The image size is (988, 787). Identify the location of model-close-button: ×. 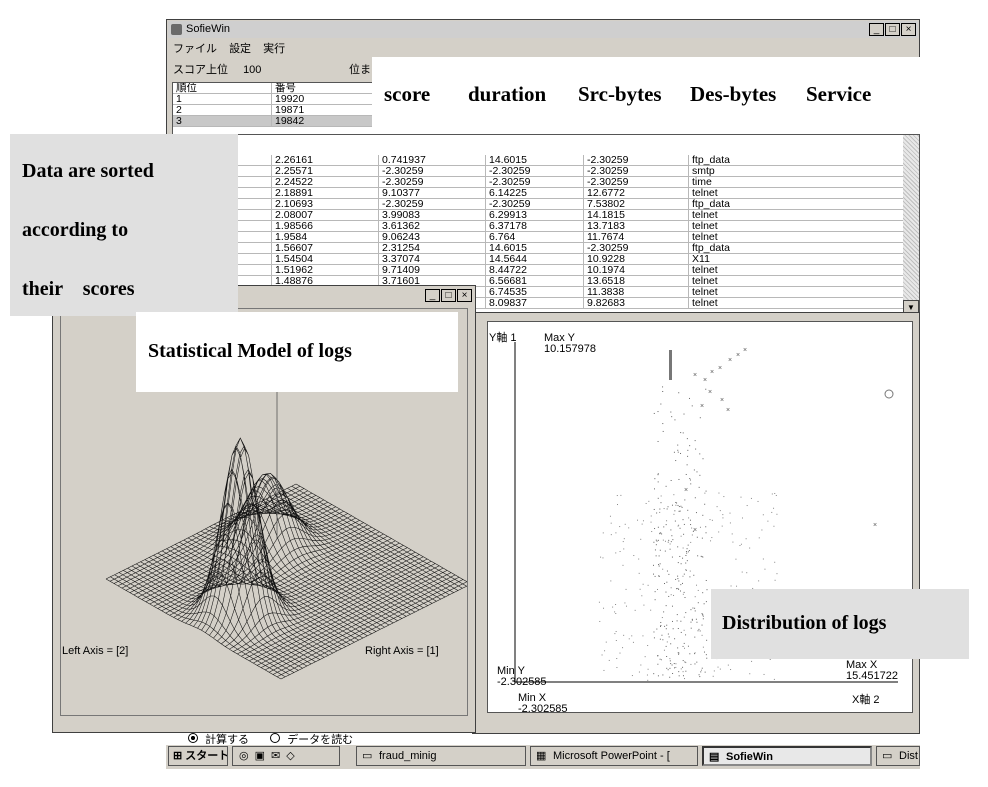
(464, 295).